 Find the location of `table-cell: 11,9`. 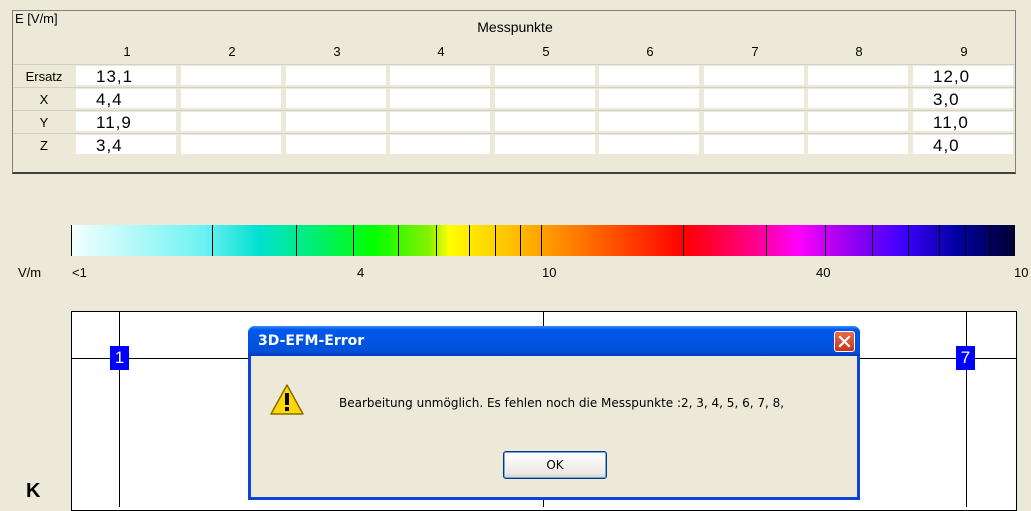

table-cell: 11,9 is located at coordinates (126, 121).